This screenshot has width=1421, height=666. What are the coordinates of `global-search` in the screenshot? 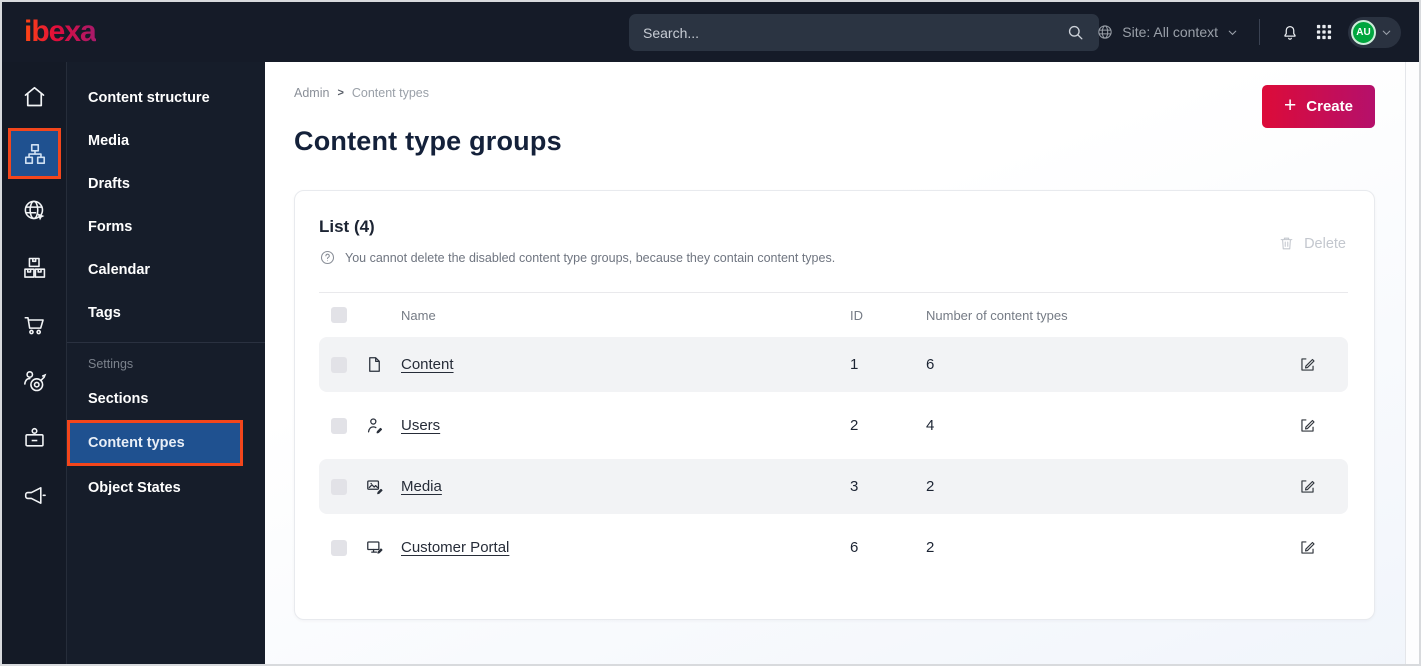 It's located at (864, 32).